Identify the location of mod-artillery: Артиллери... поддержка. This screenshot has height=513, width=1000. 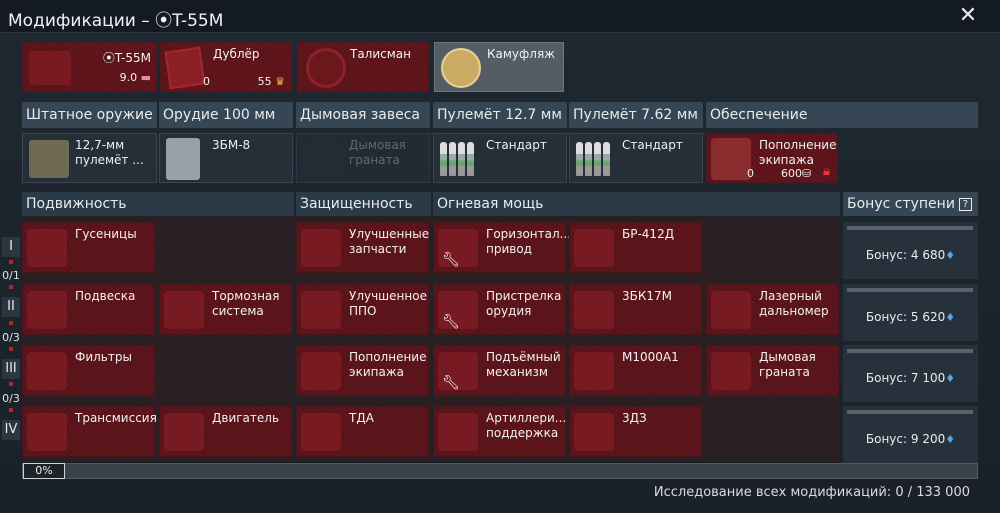
(499, 431).